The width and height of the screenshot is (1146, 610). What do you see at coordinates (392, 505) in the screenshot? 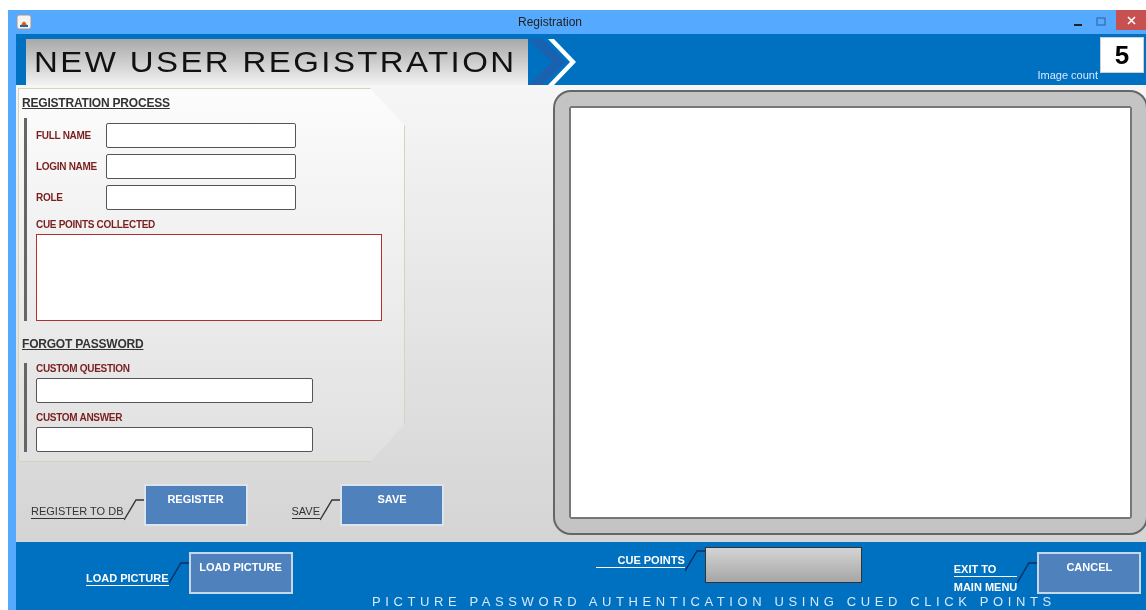
I see `action-button: SAVE` at bounding box center [392, 505].